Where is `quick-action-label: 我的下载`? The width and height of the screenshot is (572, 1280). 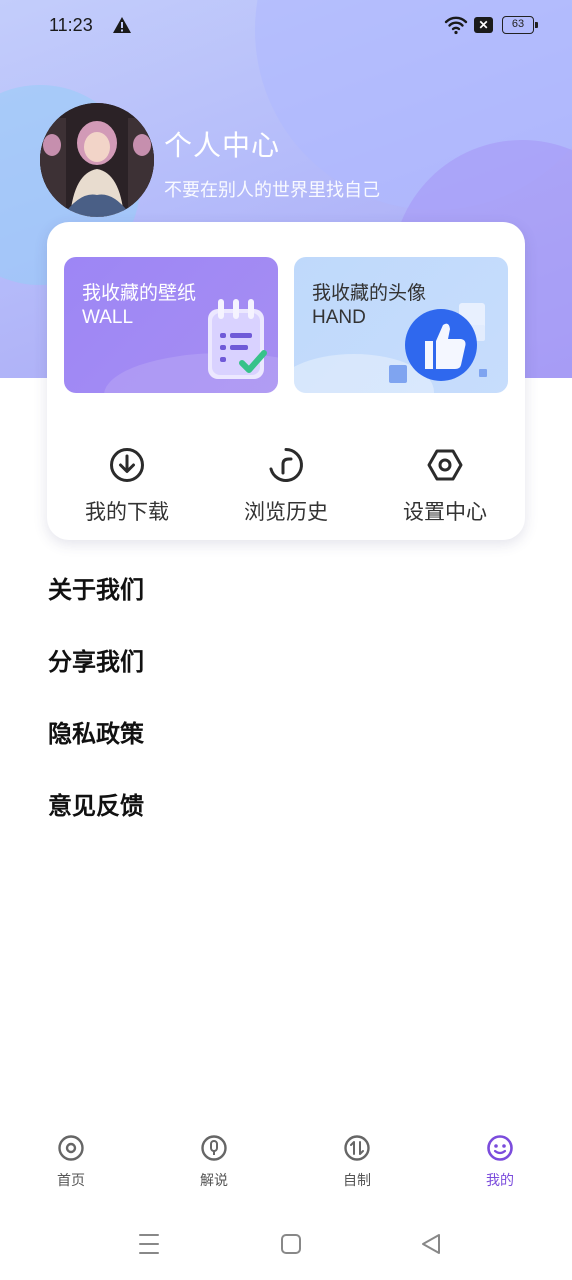
quick-action-label: 我的下载 is located at coordinates (127, 512).